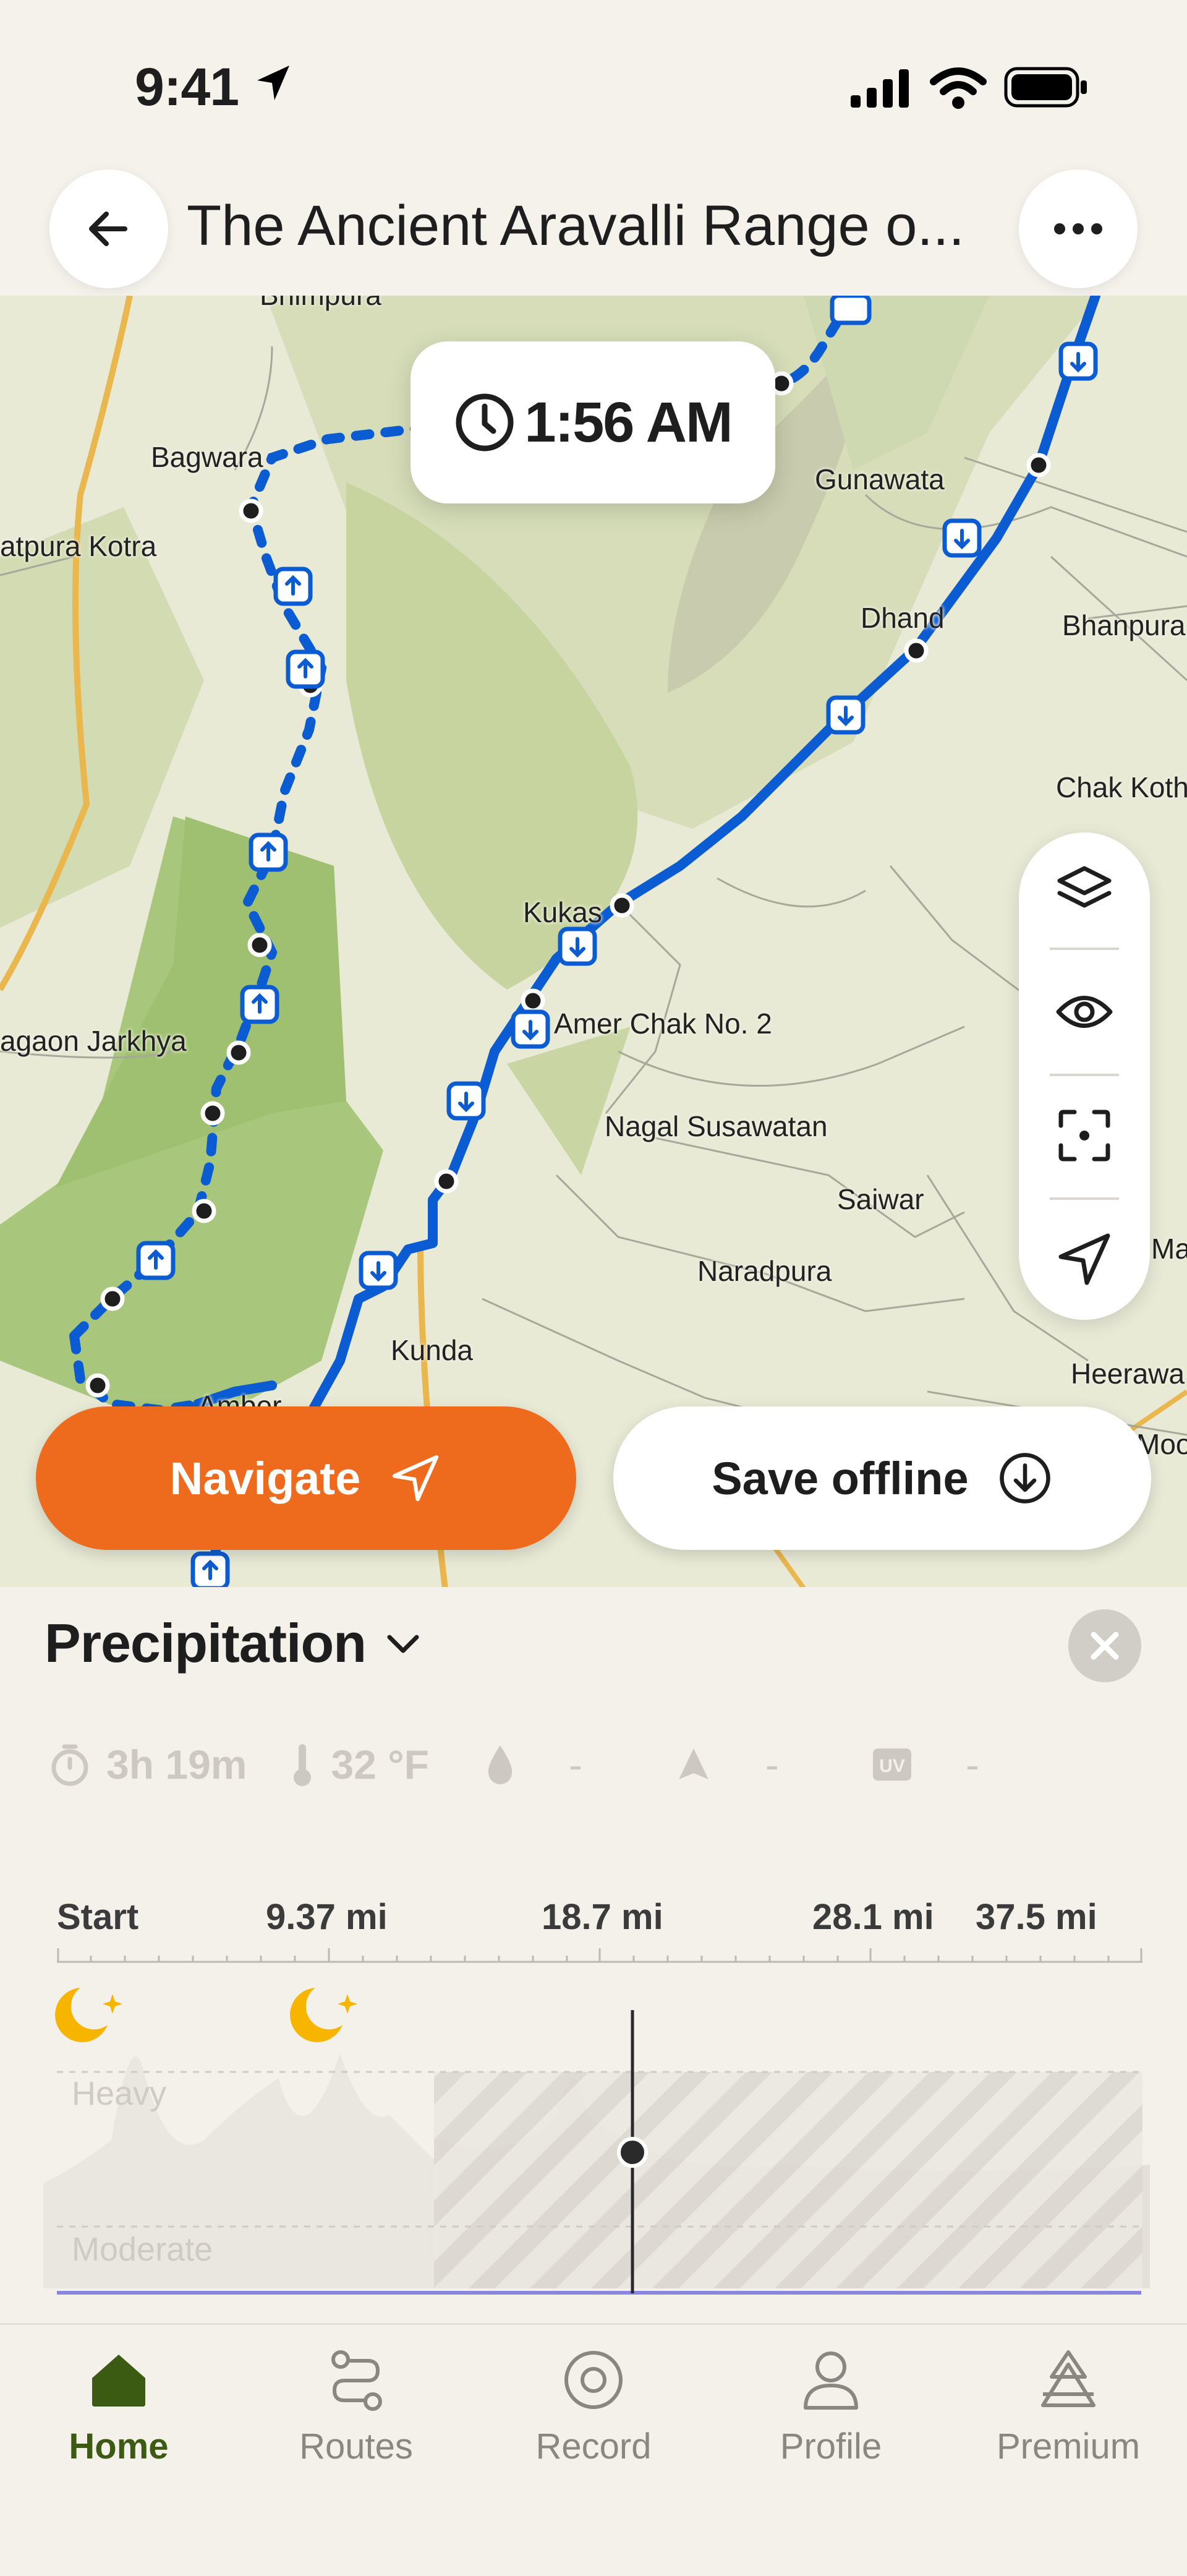 The image size is (1187, 2576). I want to click on tab-label: Profile, so click(831, 2446).